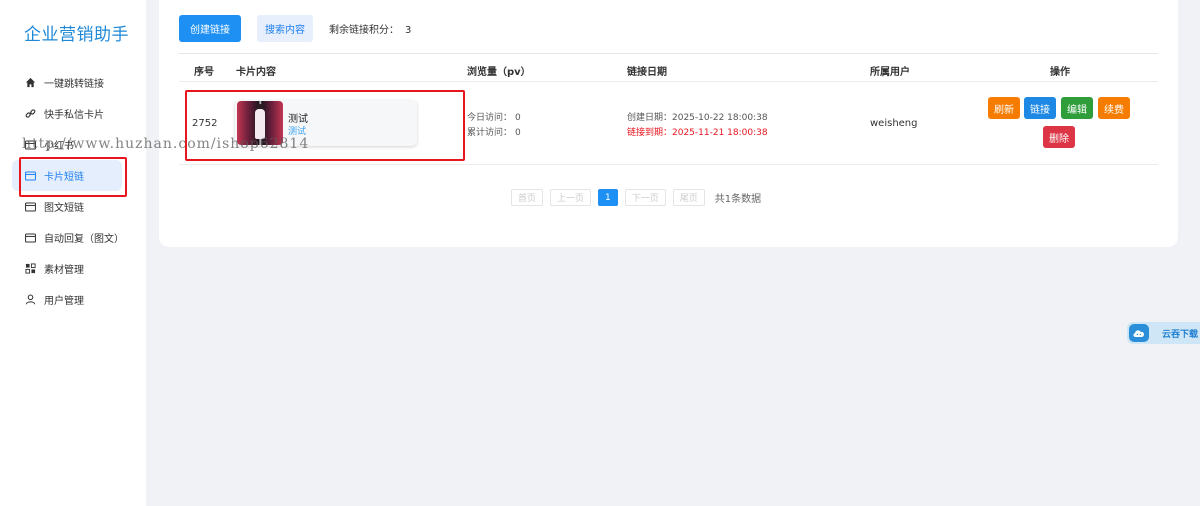  Describe the element at coordinates (285, 28) in the screenshot. I see `search-content-button: 搜索内容` at that location.